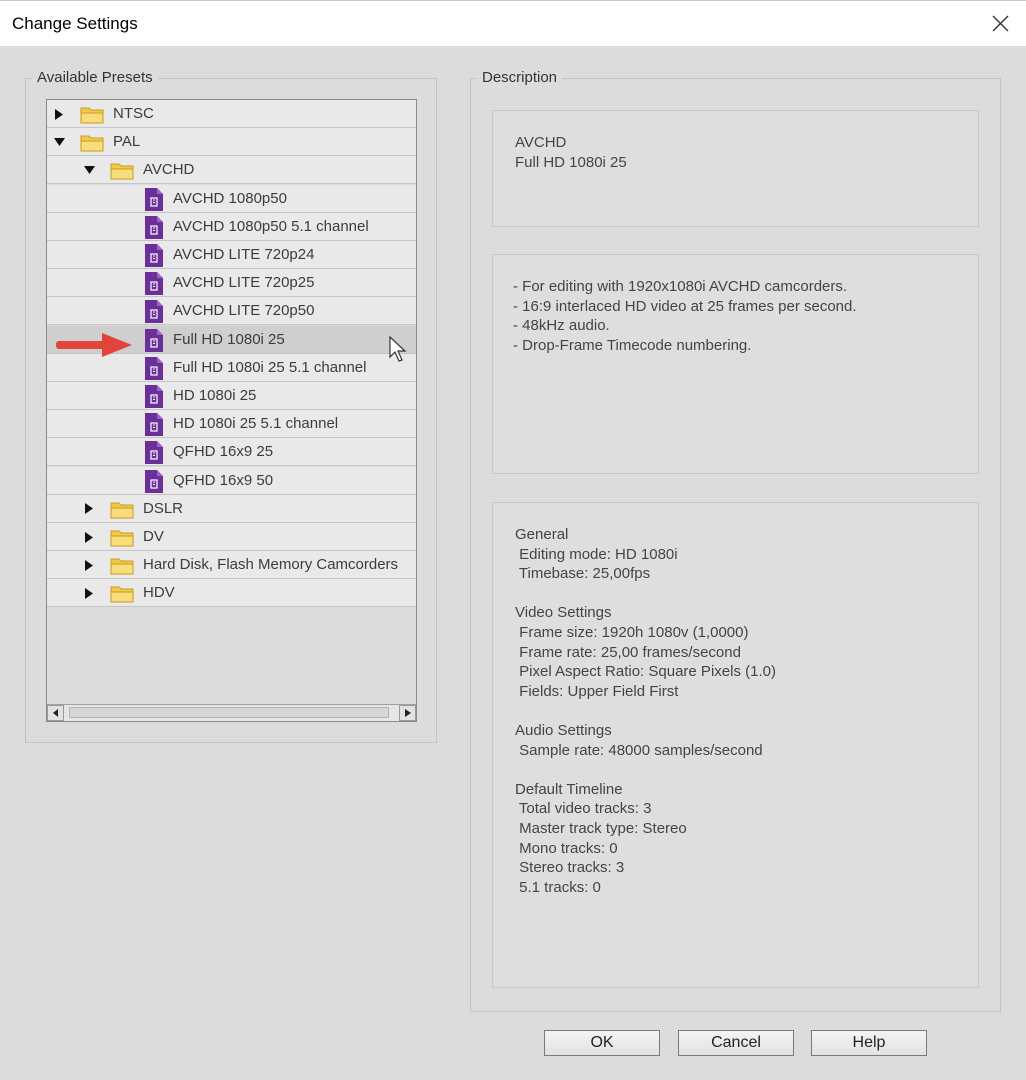 The height and width of the screenshot is (1080, 1026). I want to click on tree-folder-row: DSLR, so click(231, 509).